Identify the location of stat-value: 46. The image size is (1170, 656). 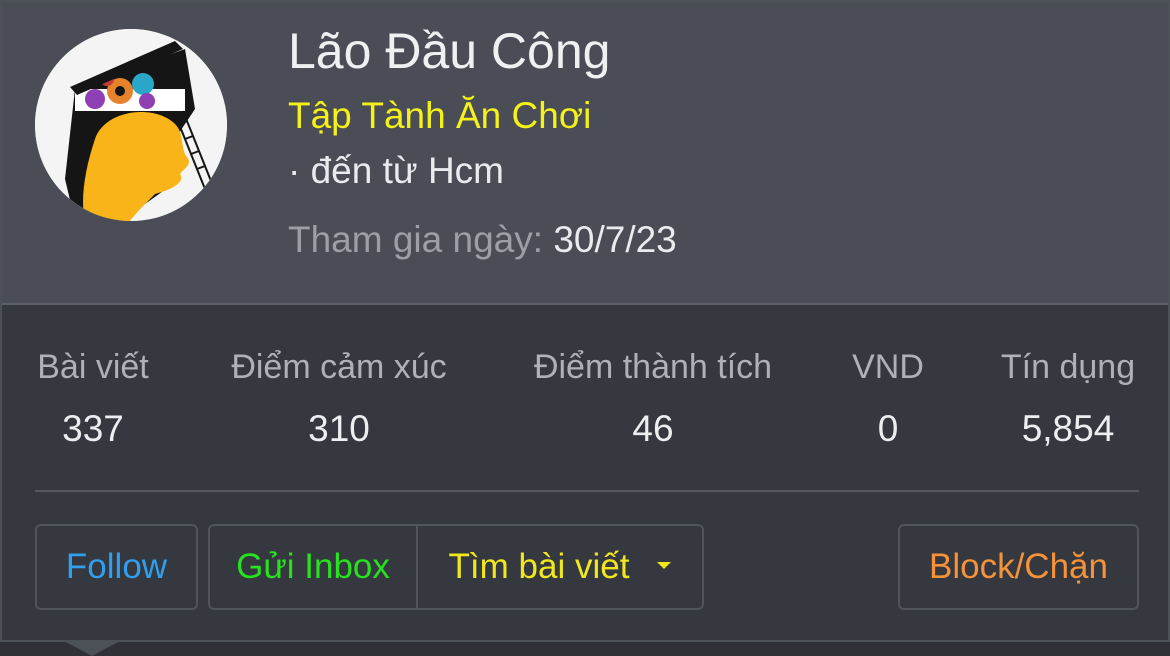
(653, 428).